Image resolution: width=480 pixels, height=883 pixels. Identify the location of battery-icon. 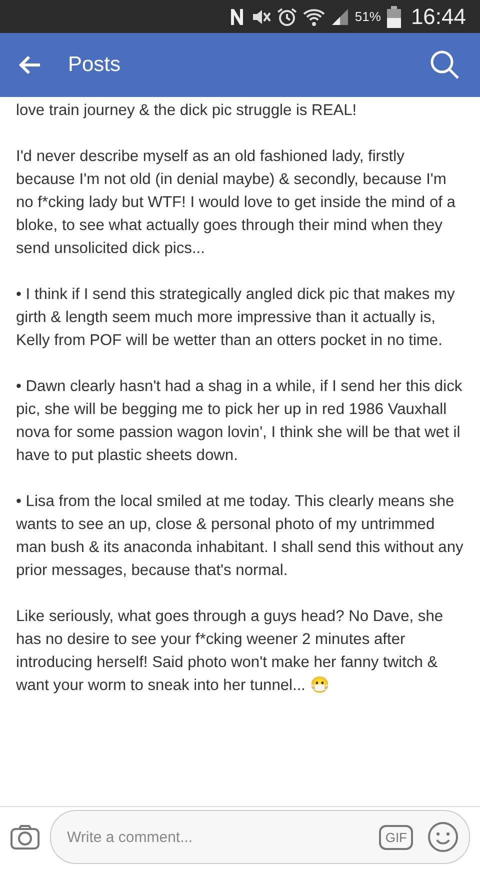
(393, 17).